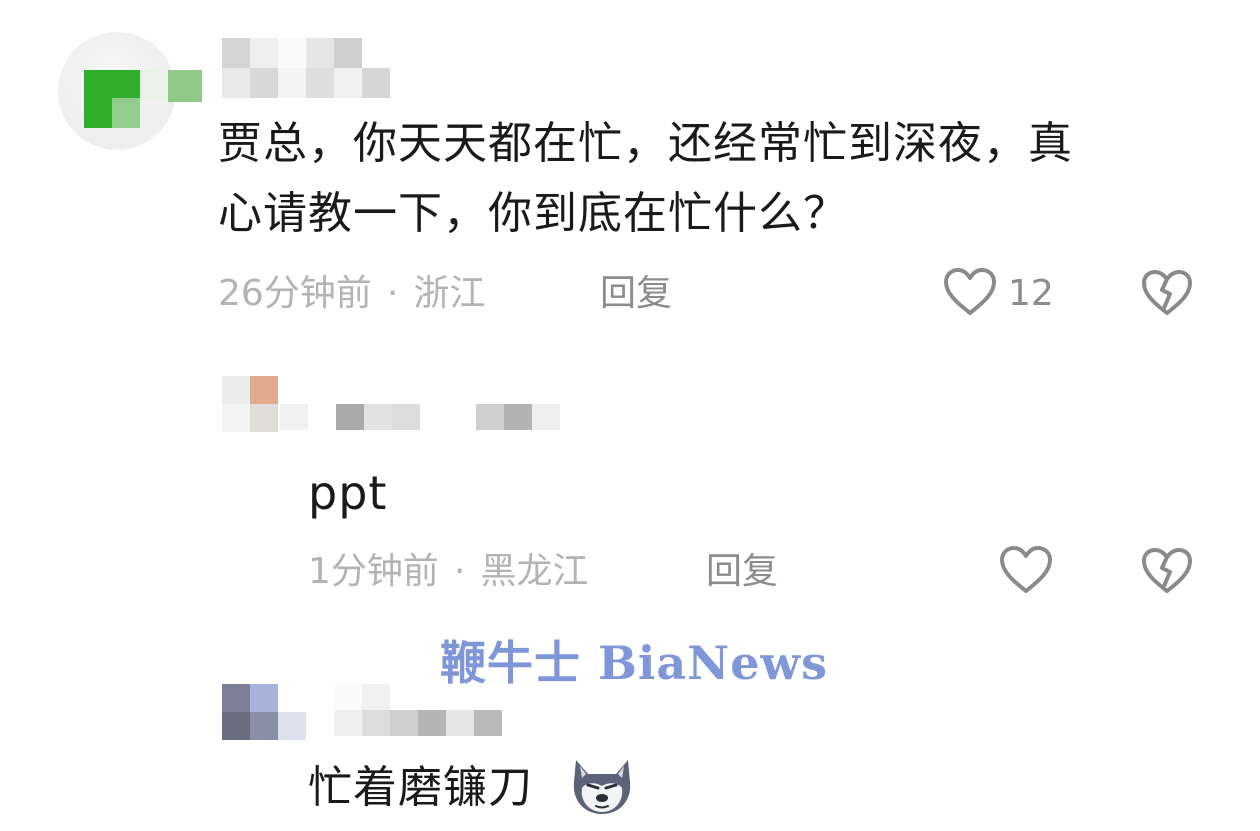 This screenshot has width=1260, height=831. I want to click on comment-location: 浙江, so click(449, 293).